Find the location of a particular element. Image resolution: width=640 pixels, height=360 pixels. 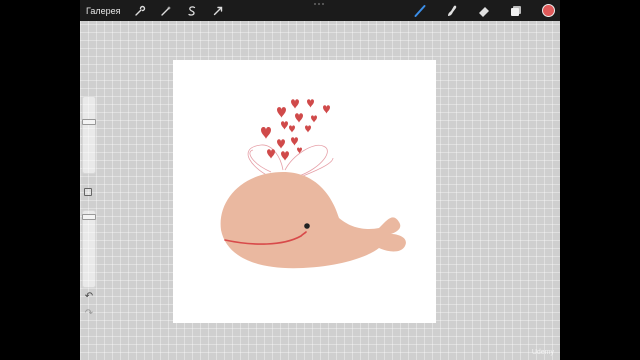

hearts-group is located at coordinates (295, 130).